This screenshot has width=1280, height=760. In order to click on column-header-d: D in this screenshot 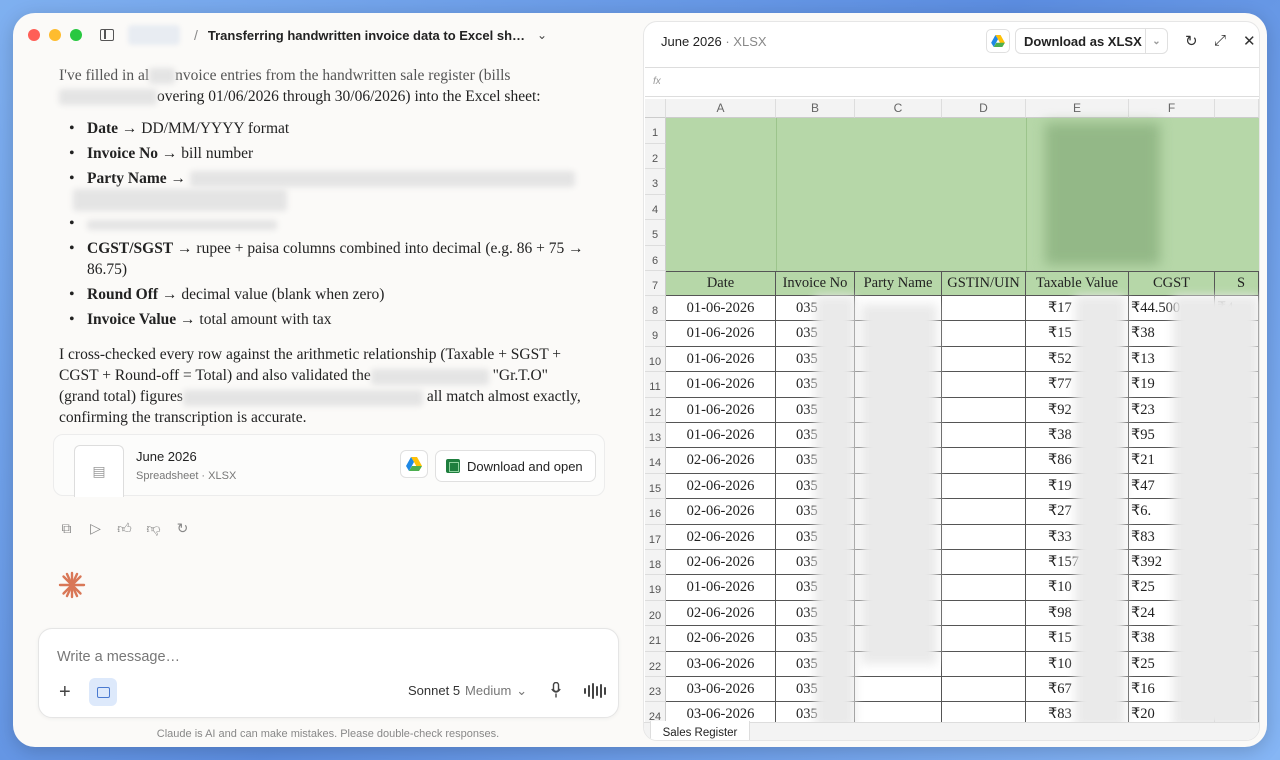, I will do `click(984, 108)`.